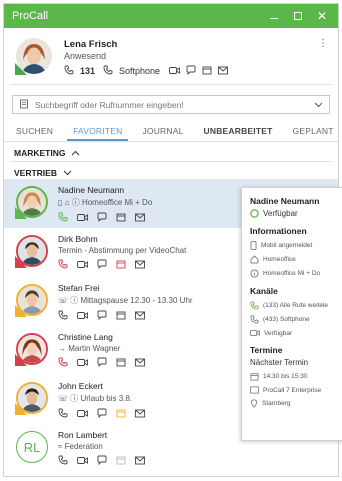 The image size is (342, 481). Describe the element at coordinates (312, 130) in the screenshot. I see `tab-geplant: GEPLANT` at that location.